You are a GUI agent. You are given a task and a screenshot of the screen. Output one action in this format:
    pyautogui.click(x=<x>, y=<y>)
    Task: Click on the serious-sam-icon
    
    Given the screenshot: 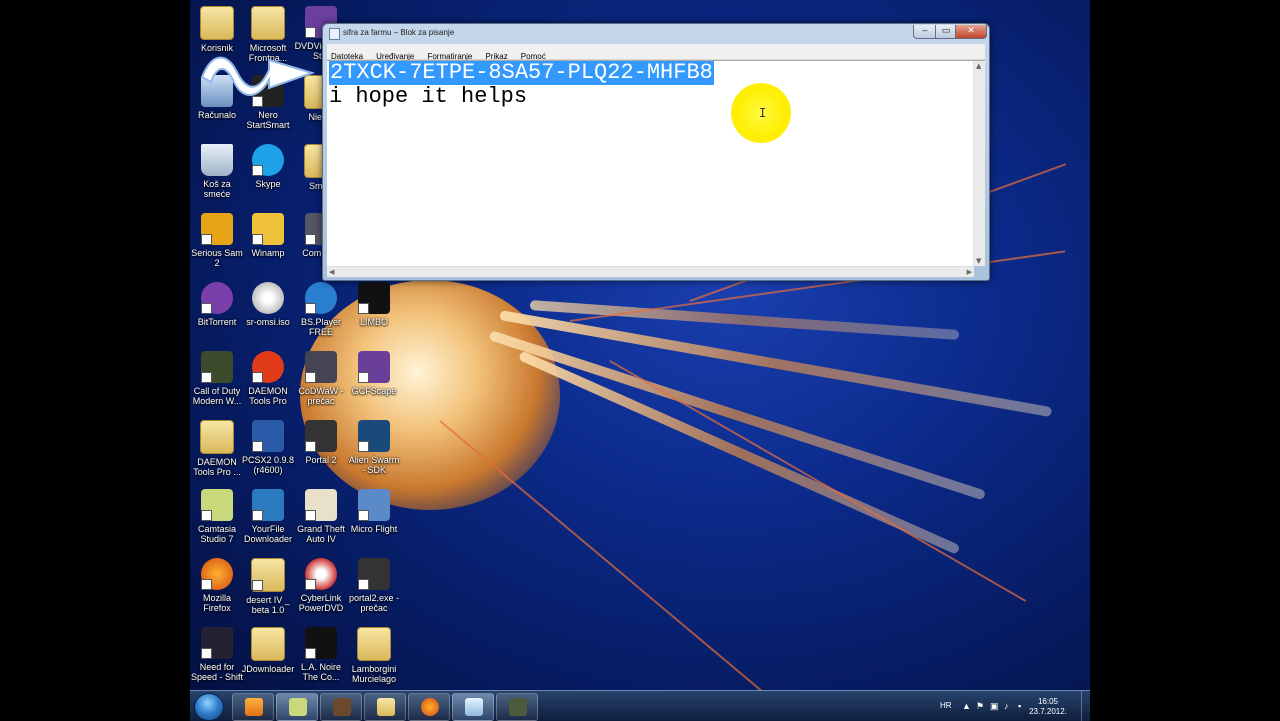 What is the action you would take?
    pyautogui.click(x=217, y=229)
    